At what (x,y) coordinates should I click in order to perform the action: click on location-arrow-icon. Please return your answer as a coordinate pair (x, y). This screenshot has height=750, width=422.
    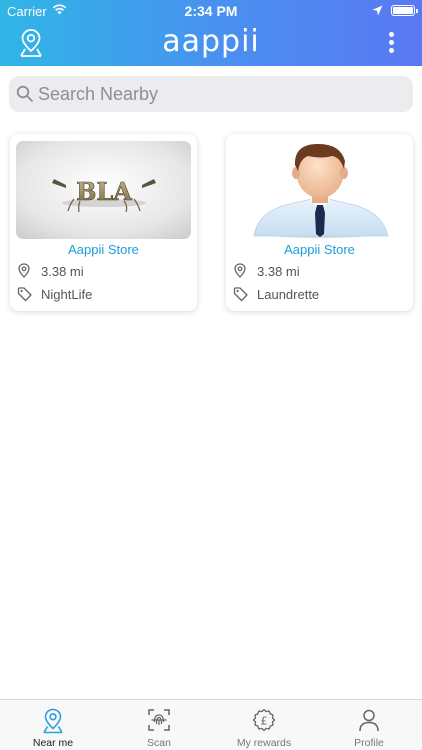
    Looking at the image, I should click on (377, 10).